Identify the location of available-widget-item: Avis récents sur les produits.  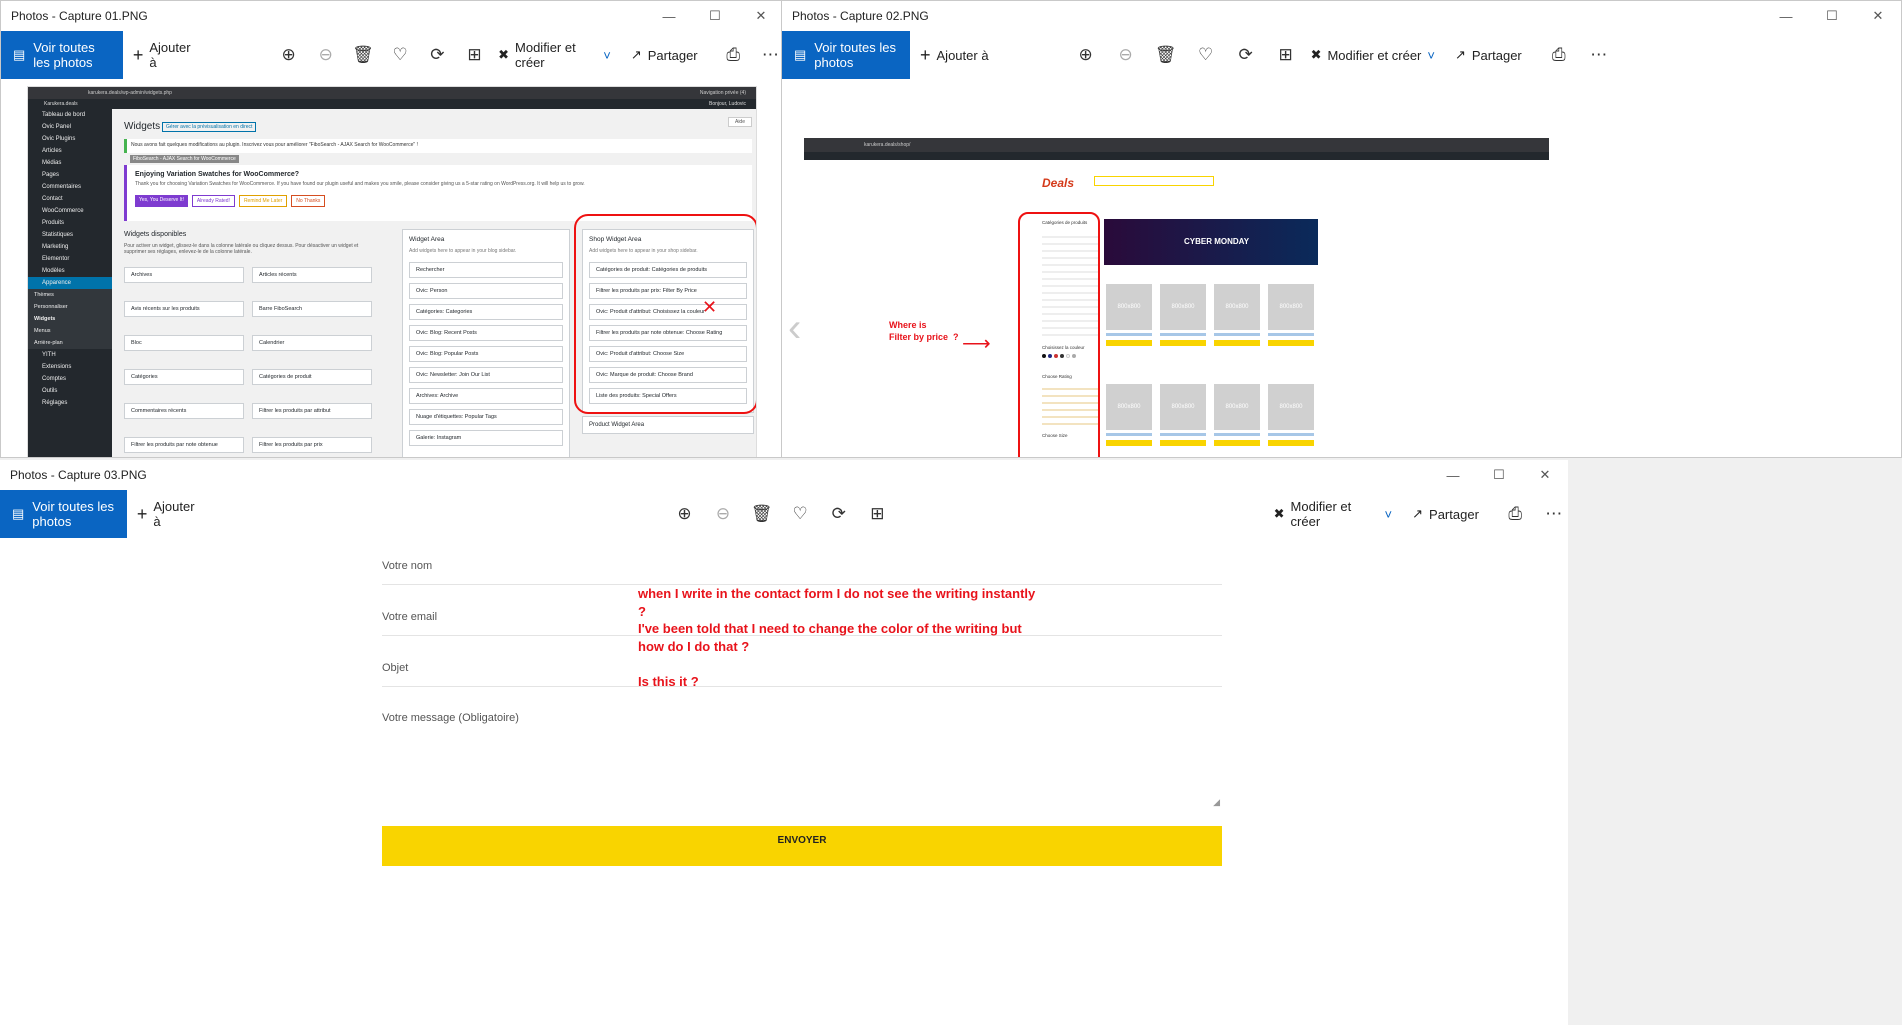
(184, 309).